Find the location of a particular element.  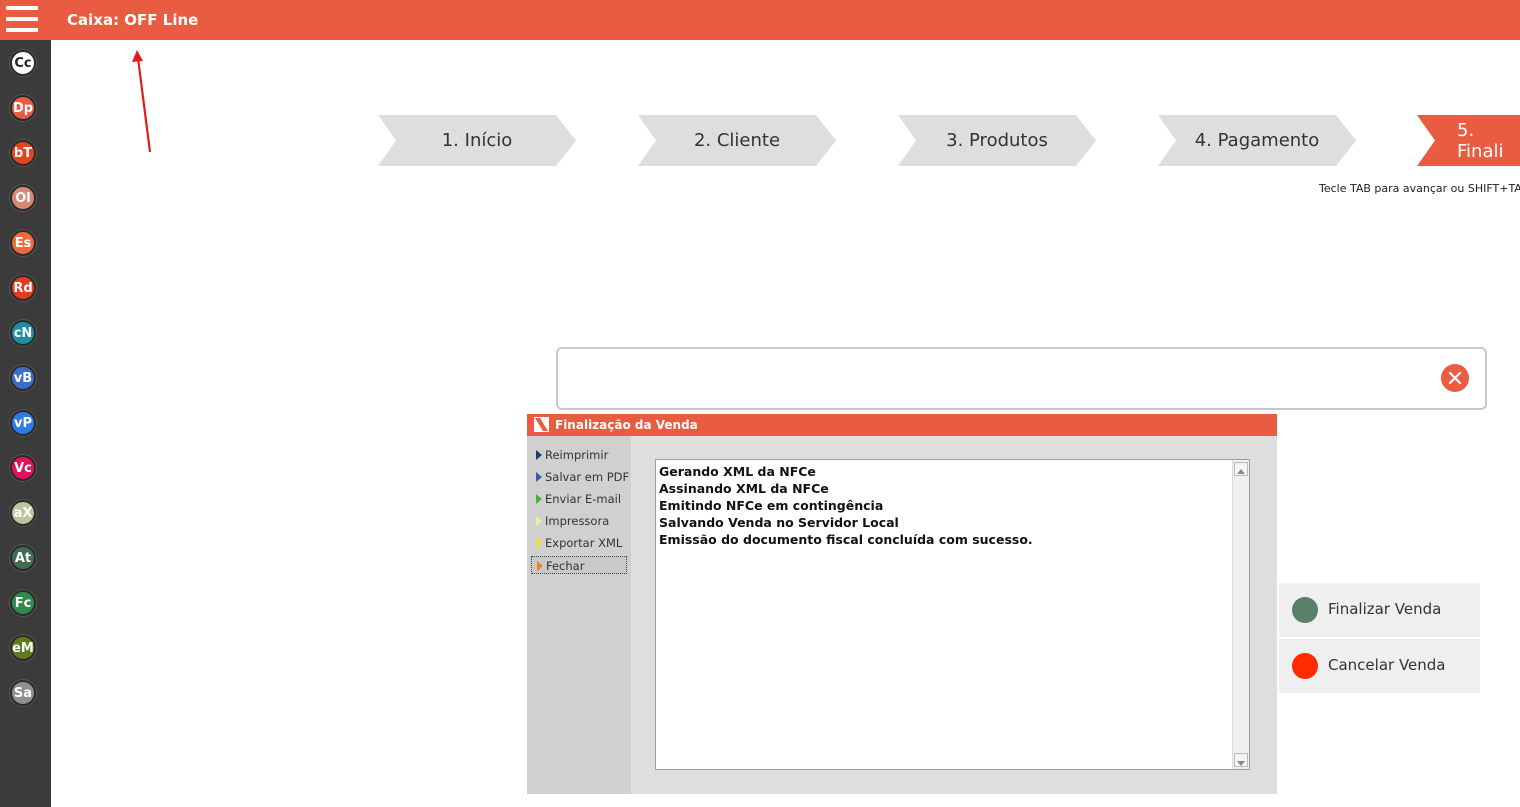

sidebar-item-ax: aX is located at coordinates (23, 513).